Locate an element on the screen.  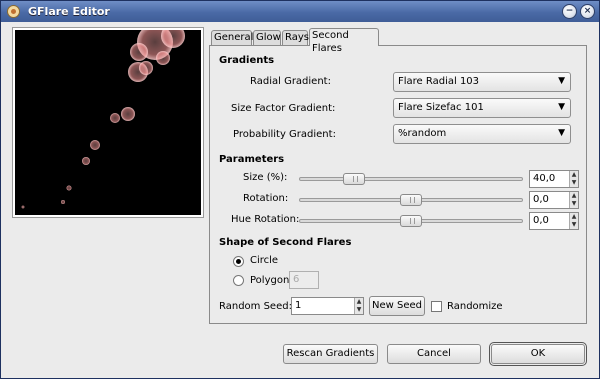
random-seed-value: 1 is located at coordinates (298, 305).